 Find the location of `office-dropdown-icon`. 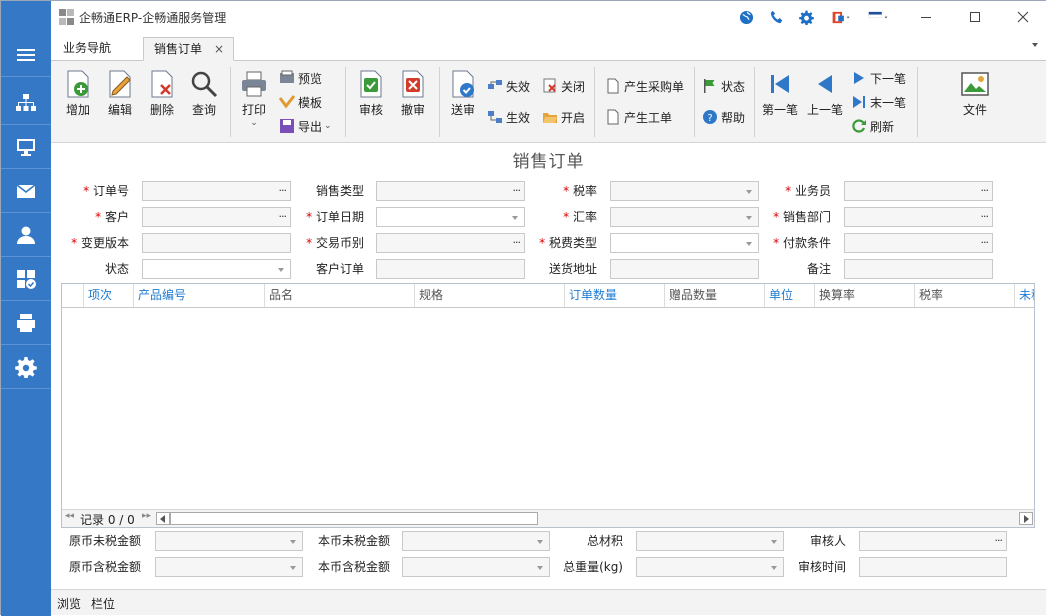

office-dropdown-icon is located at coordinates (842, 17).